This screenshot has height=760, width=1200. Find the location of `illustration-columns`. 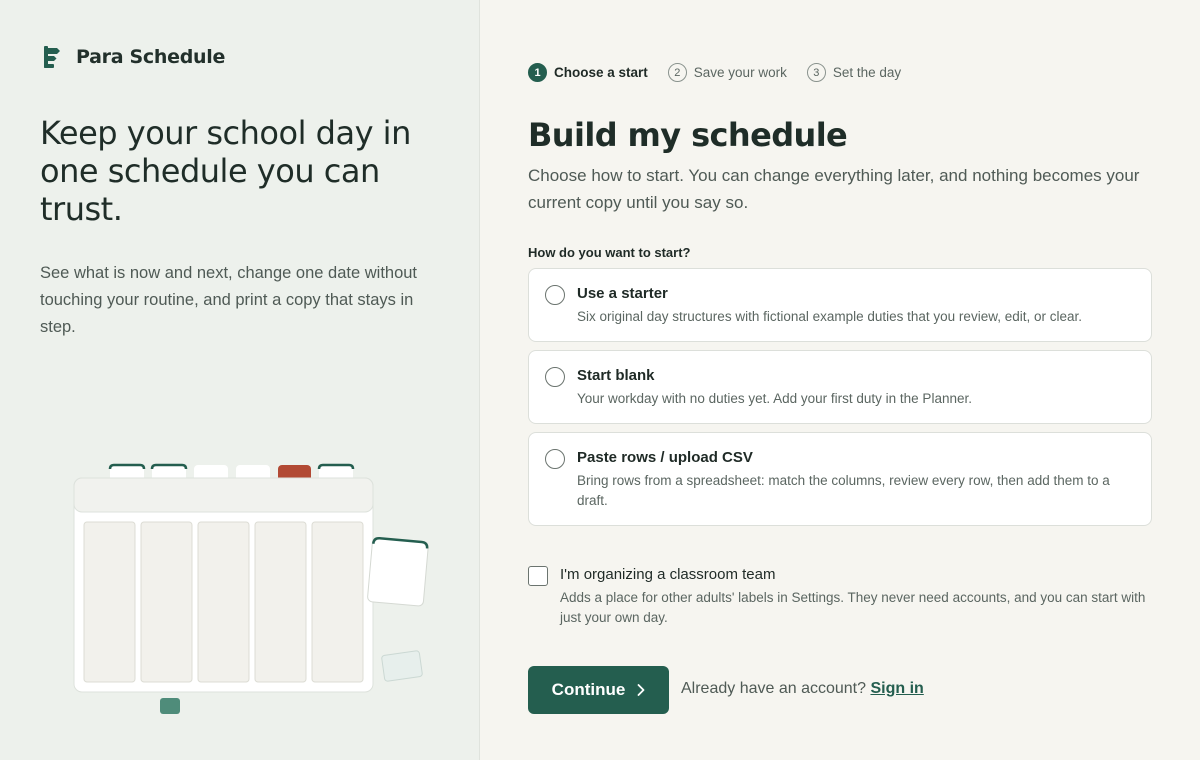

illustration-columns is located at coordinates (223, 602).